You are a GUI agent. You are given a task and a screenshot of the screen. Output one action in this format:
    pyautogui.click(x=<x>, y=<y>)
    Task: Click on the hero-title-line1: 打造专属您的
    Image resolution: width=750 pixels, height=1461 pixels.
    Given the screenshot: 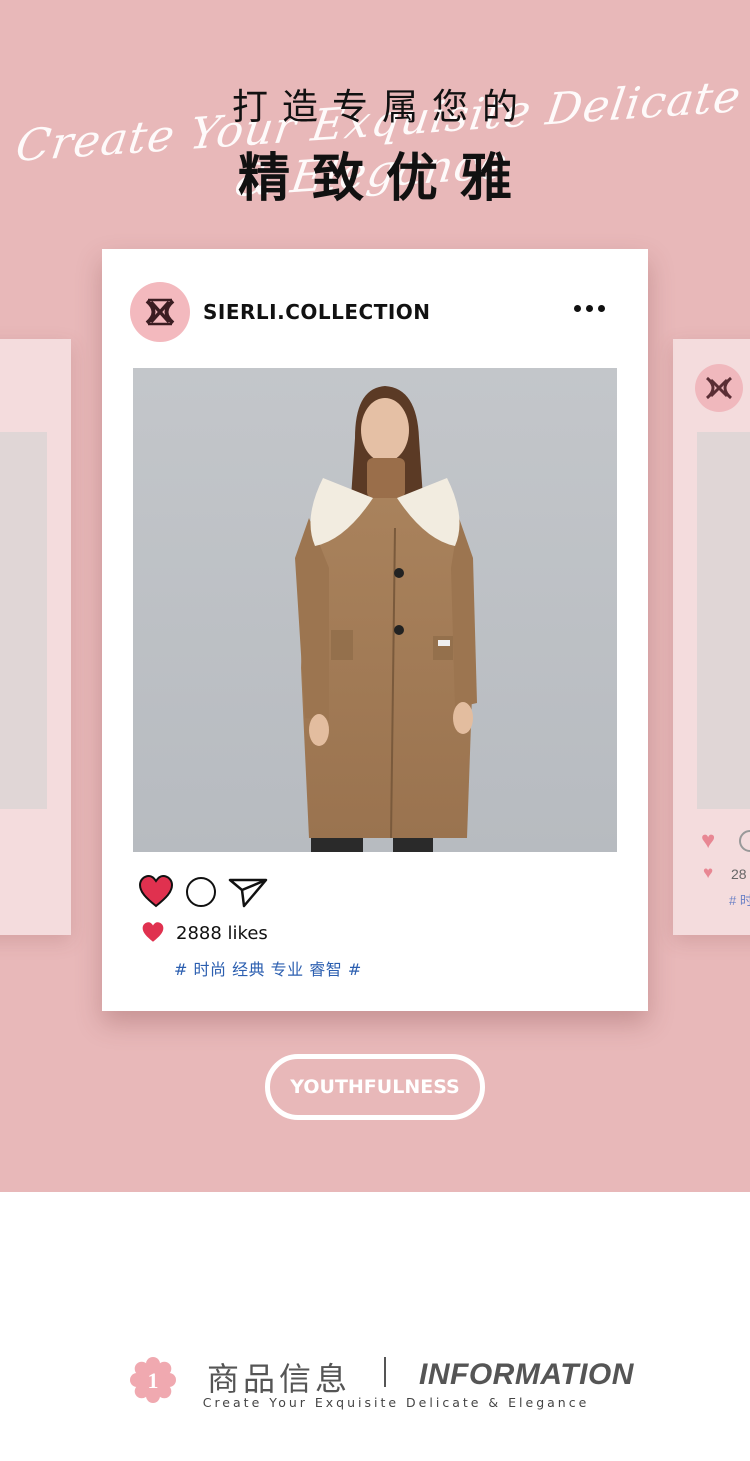 What is the action you would take?
    pyautogui.click(x=381, y=107)
    